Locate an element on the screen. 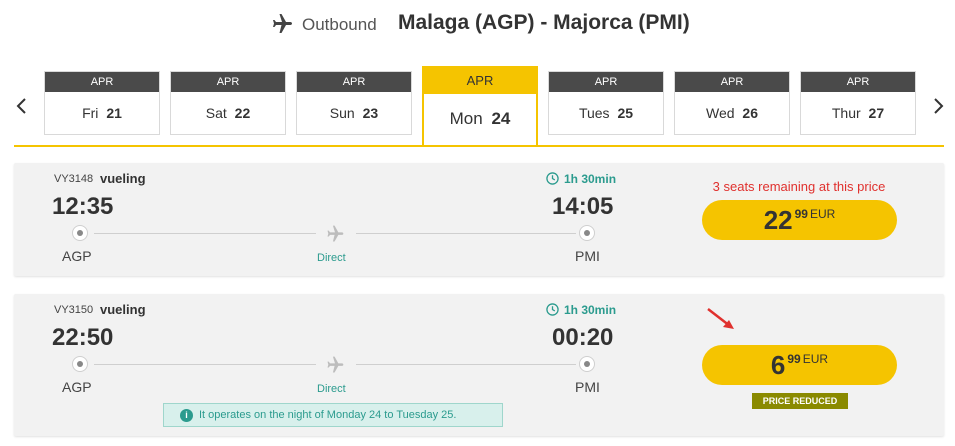  date-day: 21 is located at coordinates (114, 113).